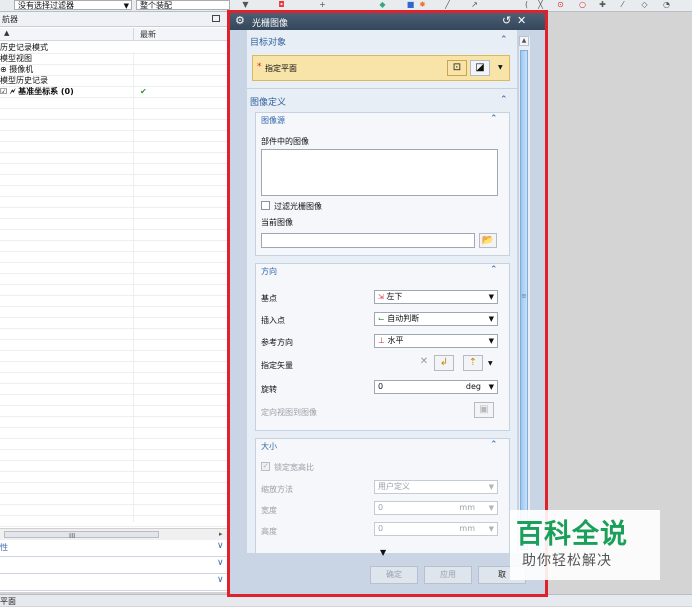 This screenshot has width=692, height=607. What do you see at coordinates (6, 33) in the screenshot?
I see `sort-ascending-icon: ▲` at bounding box center [6, 33].